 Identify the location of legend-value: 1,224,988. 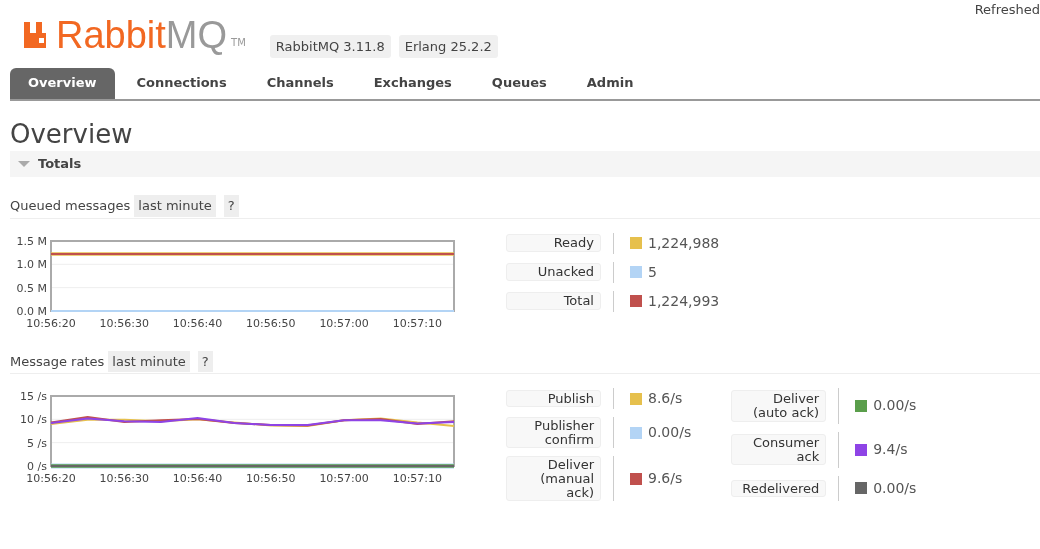
(684, 243).